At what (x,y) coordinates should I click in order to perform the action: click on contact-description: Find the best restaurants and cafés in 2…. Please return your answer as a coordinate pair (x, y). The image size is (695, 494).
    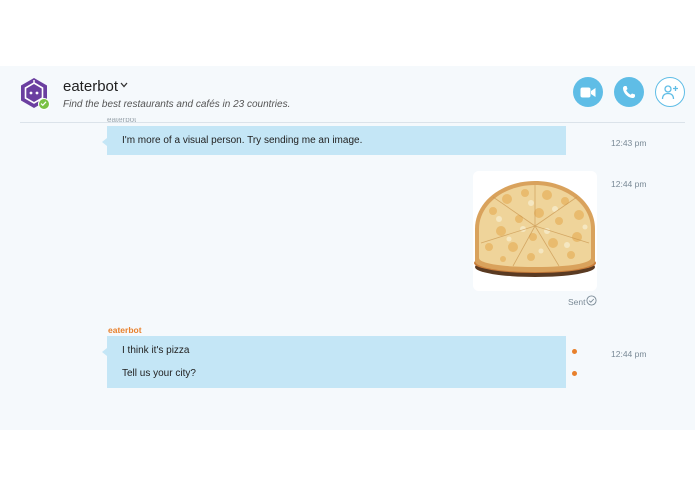
    Looking at the image, I should click on (177, 104).